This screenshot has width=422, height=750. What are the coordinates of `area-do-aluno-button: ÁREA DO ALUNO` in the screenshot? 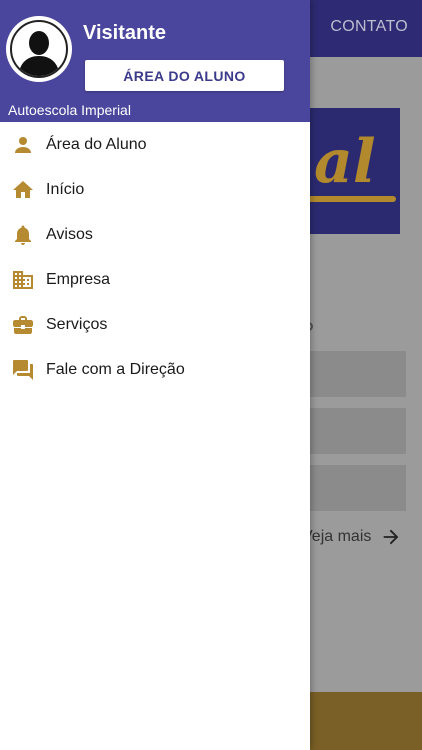 It's located at (184, 75).